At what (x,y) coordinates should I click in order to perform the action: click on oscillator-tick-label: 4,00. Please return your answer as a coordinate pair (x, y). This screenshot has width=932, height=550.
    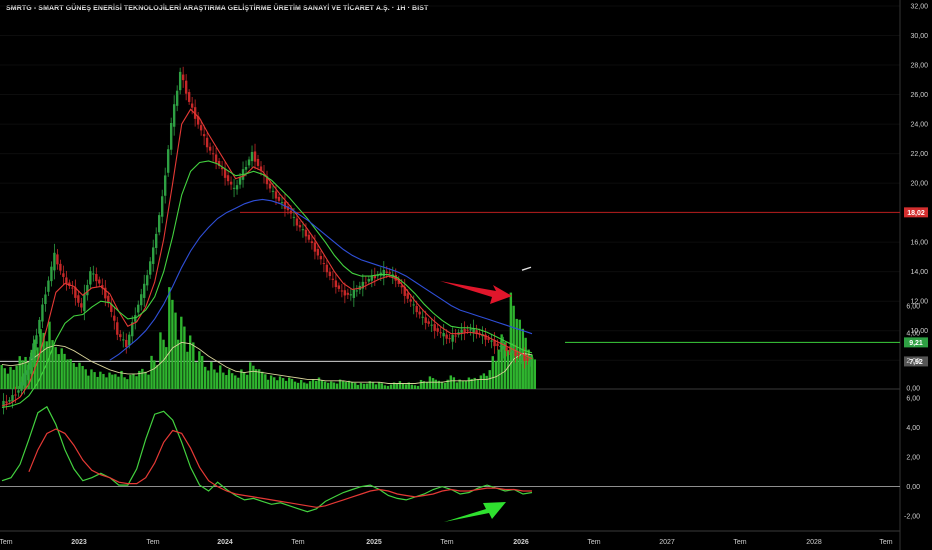
    Looking at the image, I should click on (913, 428).